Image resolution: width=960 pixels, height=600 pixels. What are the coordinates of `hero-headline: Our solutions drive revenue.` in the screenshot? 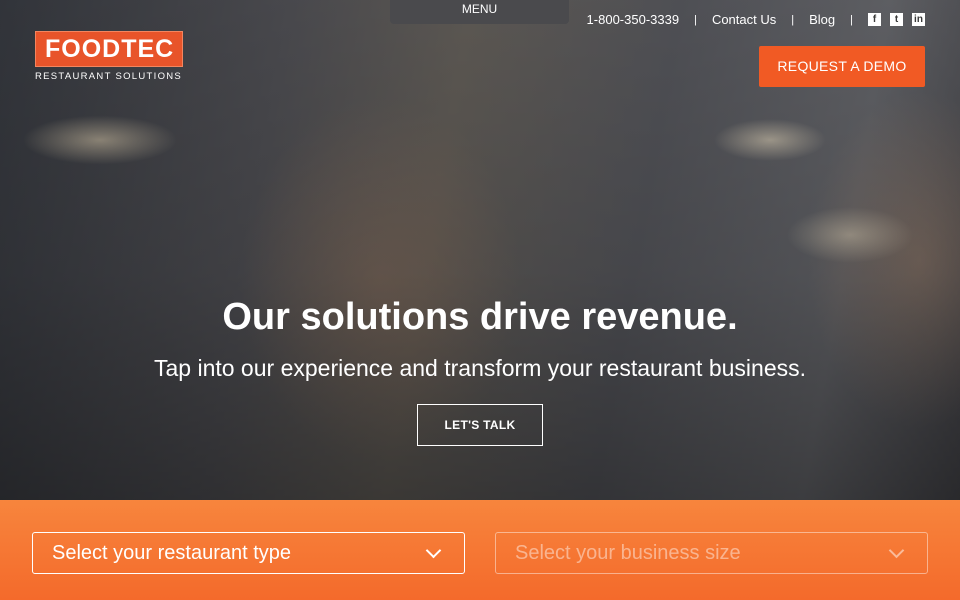 It's located at (480, 317).